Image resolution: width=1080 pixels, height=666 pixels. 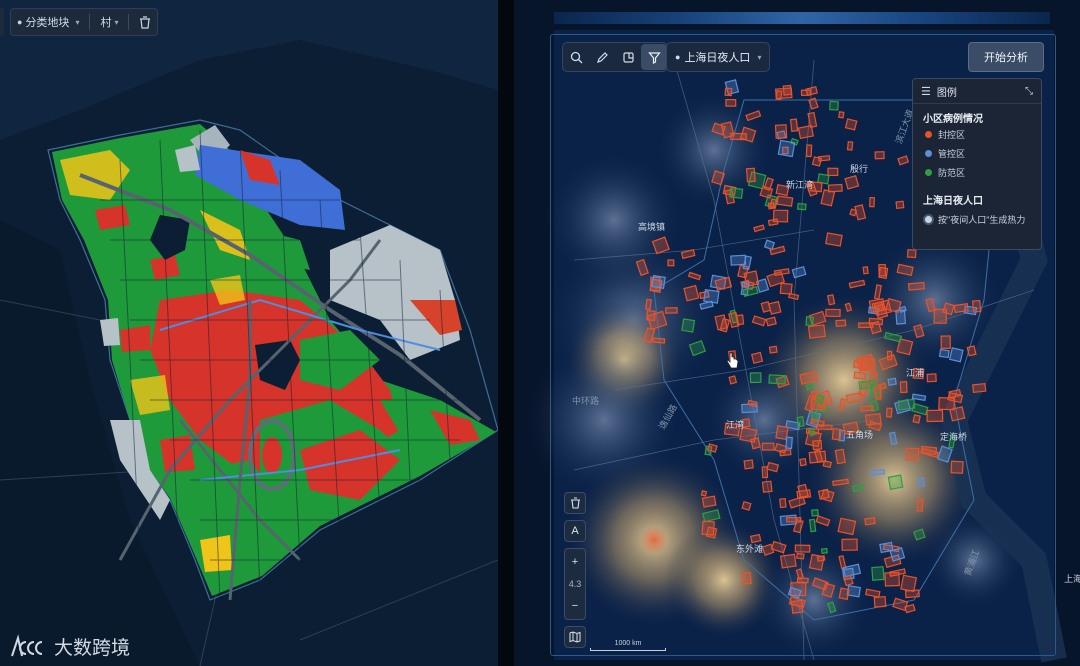 What do you see at coordinates (735, 425) in the screenshot?
I see `map-label: 江湾` at bounding box center [735, 425].